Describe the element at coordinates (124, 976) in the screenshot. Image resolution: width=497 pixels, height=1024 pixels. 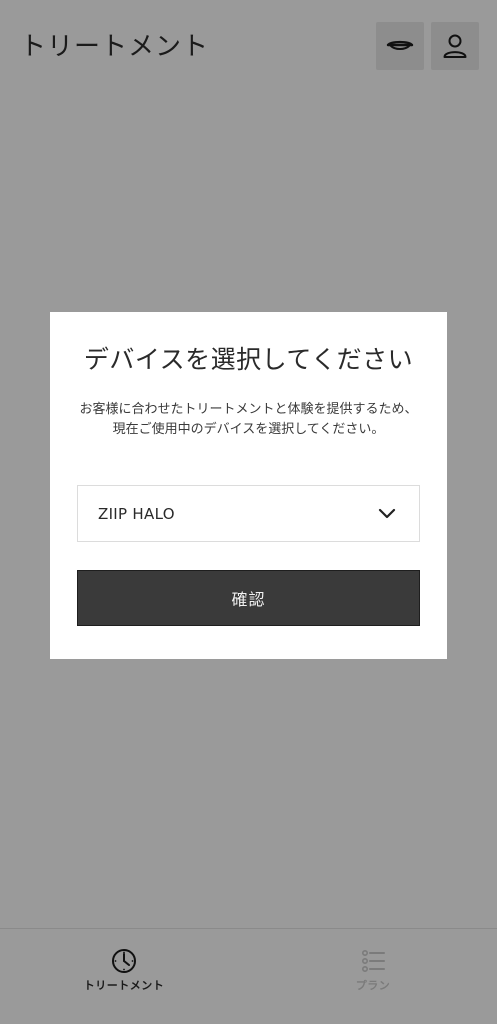
I see `tab-treatment: トリートメント` at that location.